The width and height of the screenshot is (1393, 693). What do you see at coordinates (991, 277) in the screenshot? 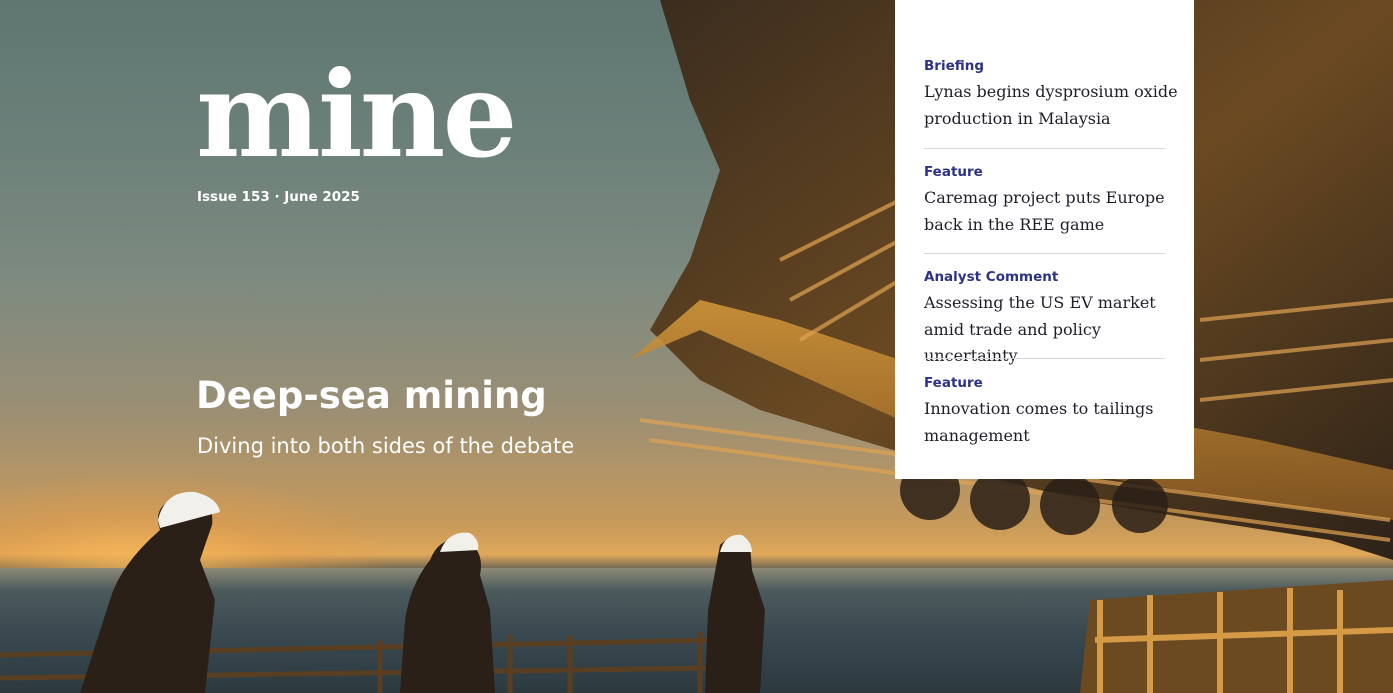
I see `contents-item-category: Analyst Comment` at bounding box center [991, 277].